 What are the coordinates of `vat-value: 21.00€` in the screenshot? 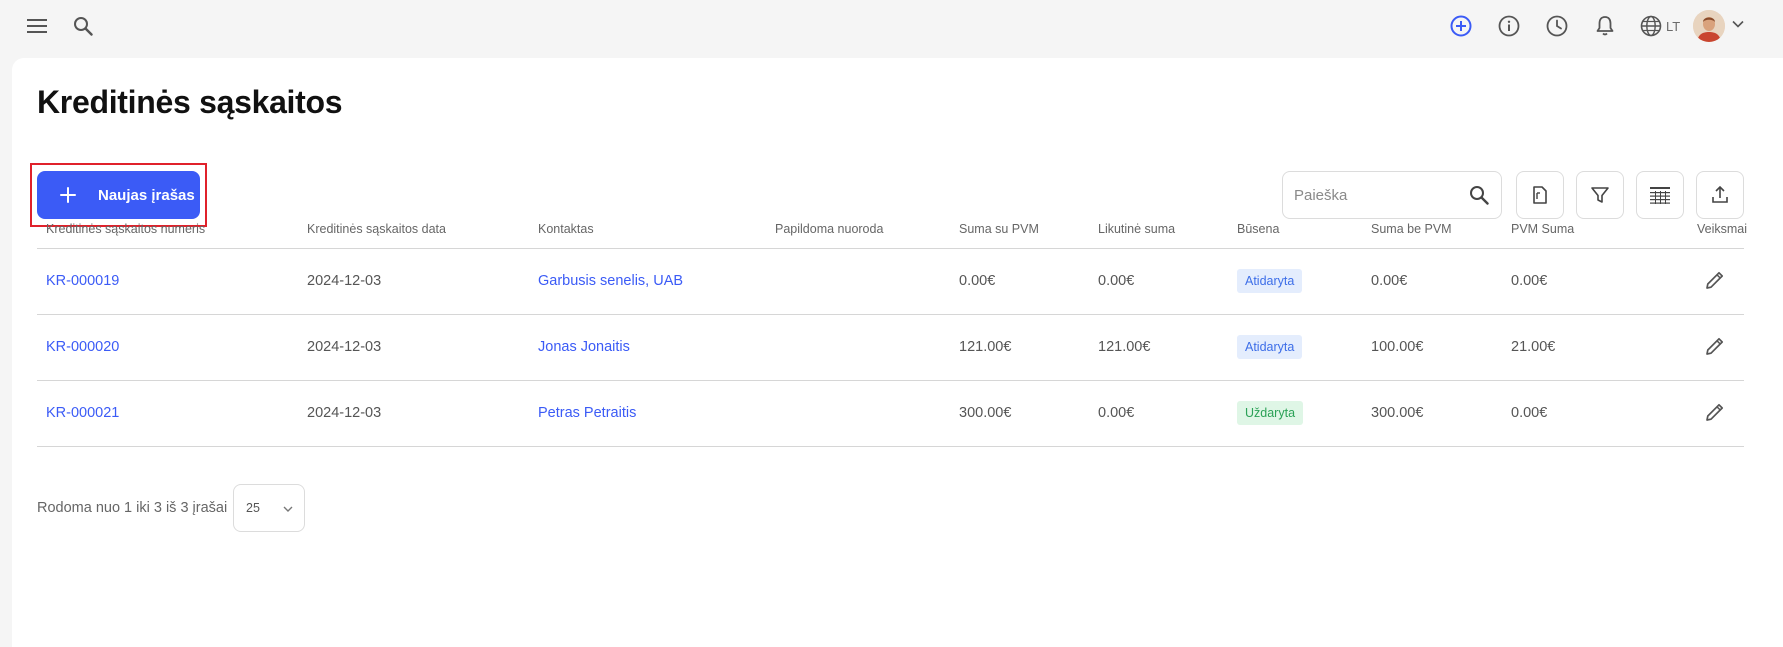 It's located at (1533, 347).